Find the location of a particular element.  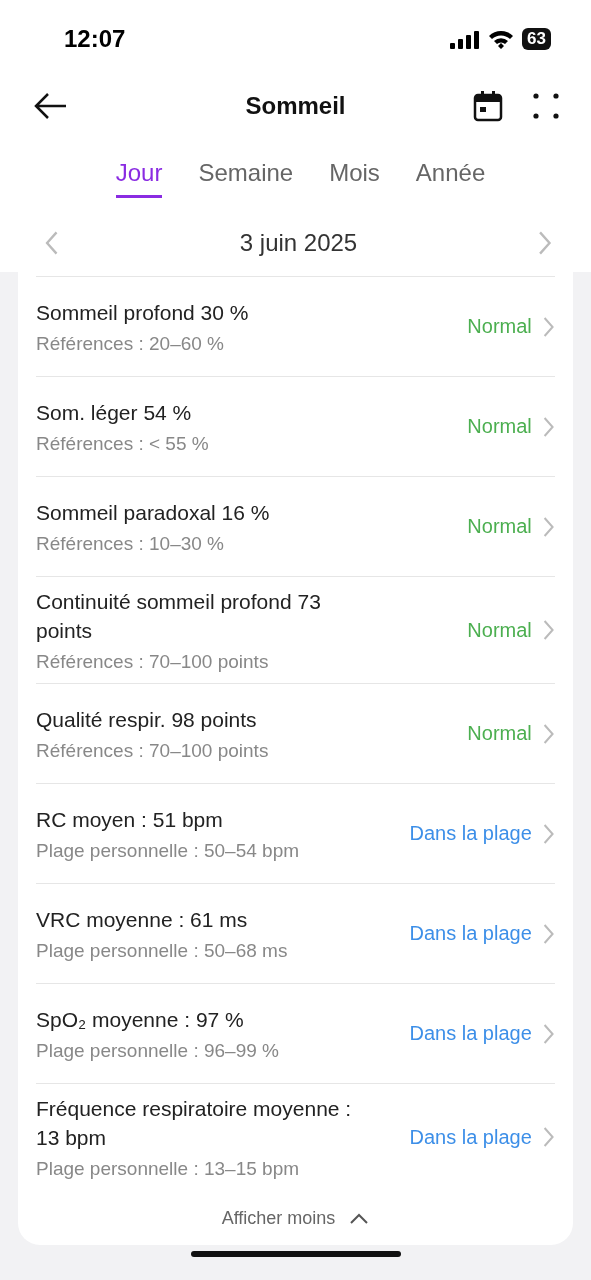

metric-row: Sommeil paradoxal 16 % Références : 10–30 % Normal is located at coordinates (295, 526).